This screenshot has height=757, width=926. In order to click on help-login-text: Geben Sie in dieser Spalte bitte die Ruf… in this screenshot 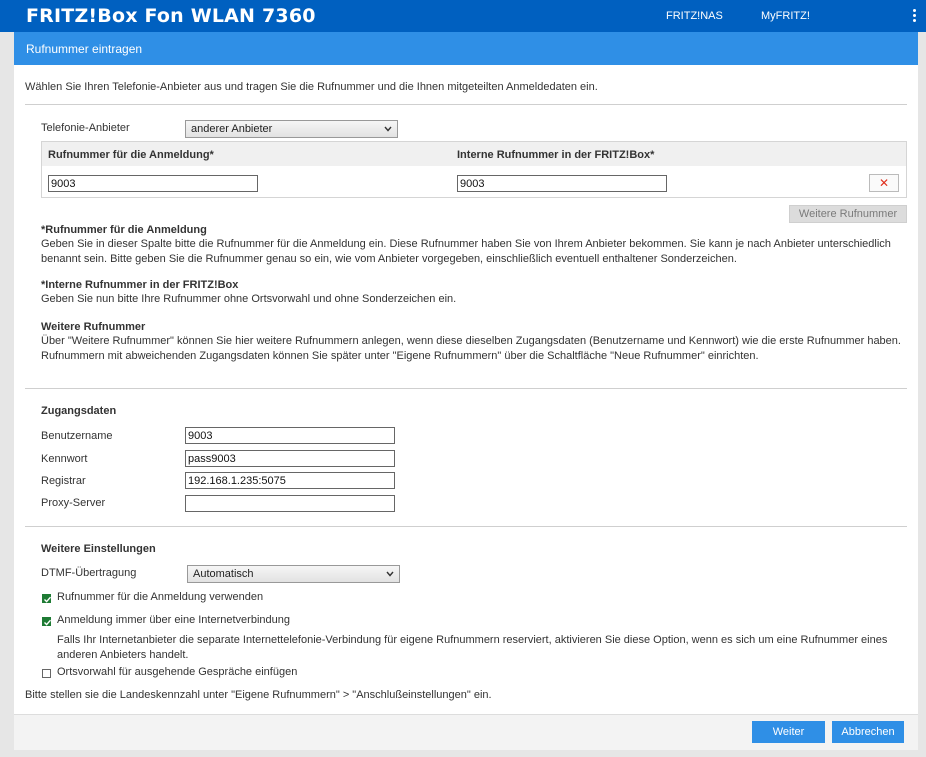, I will do `click(466, 251)`.